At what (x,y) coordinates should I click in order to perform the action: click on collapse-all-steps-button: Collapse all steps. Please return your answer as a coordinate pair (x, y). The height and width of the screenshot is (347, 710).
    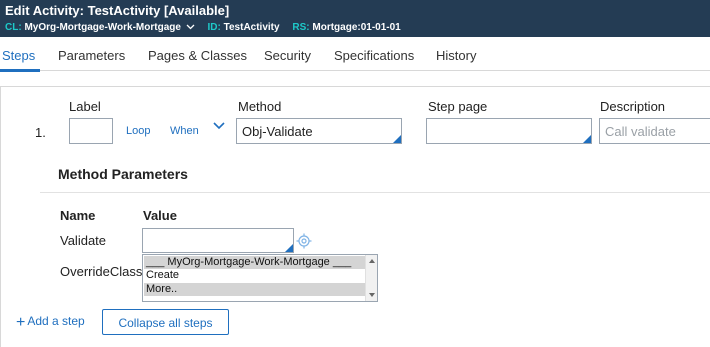
    Looking at the image, I should click on (165, 322).